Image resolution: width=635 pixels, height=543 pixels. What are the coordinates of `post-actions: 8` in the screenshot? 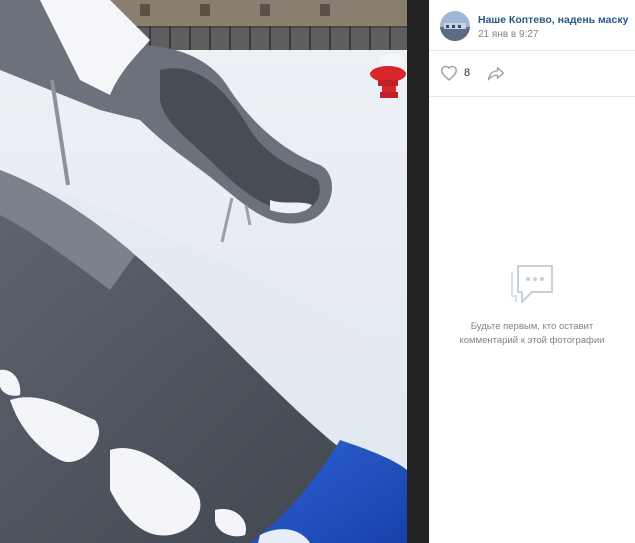 It's located at (535, 73).